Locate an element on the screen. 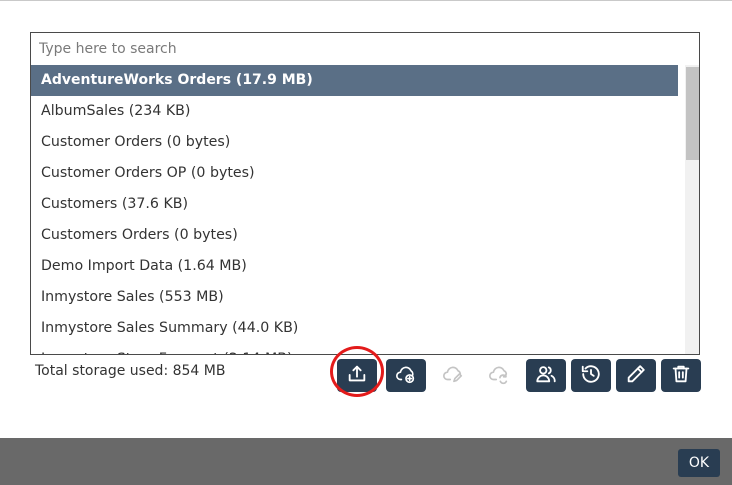 This screenshot has height=485, width=732. list-item: Inmystore Sales (553 MB) is located at coordinates (354, 297).